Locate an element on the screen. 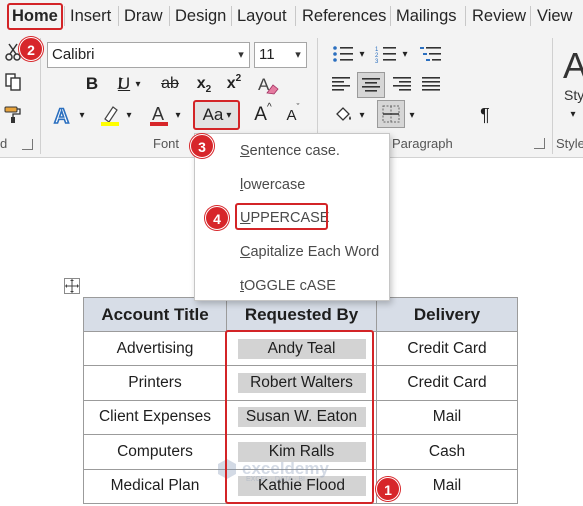  menu-item-toggle-case: tOGGLE cASE is located at coordinates (288, 286).